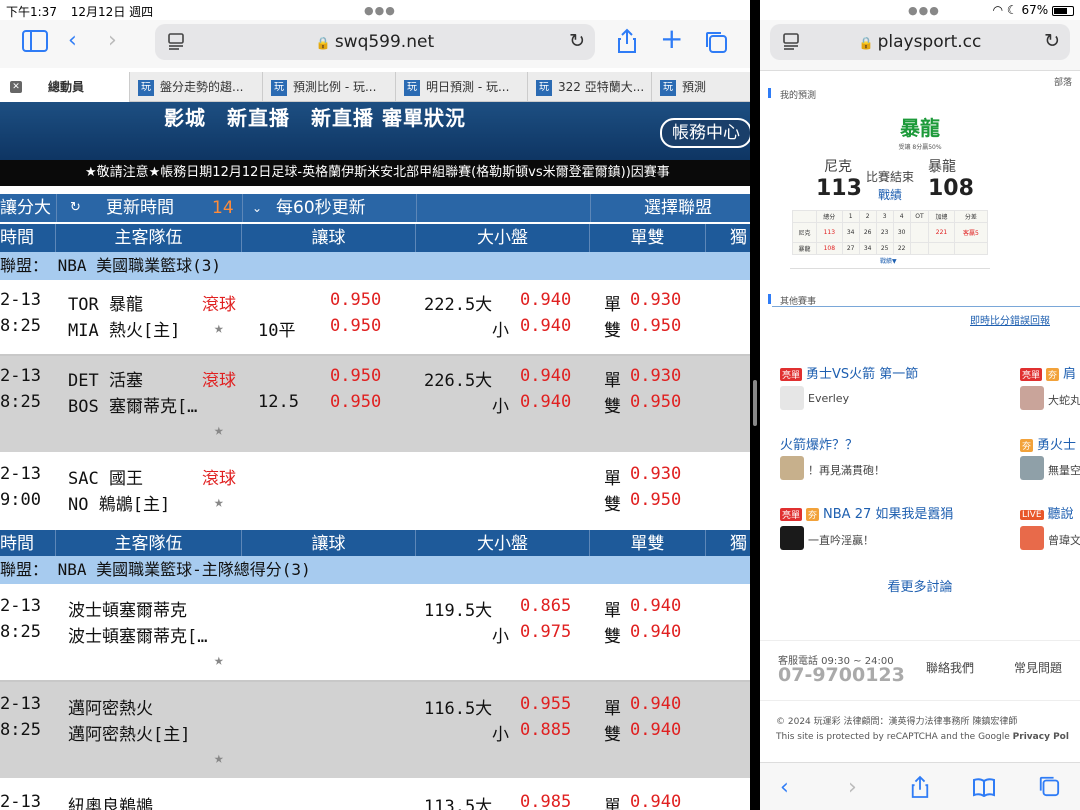 This screenshot has width=1080, height=810. Describe the element at coordinates (705, 133) in the screenshot. I see `account-center-button: 帳務中心` at that location.